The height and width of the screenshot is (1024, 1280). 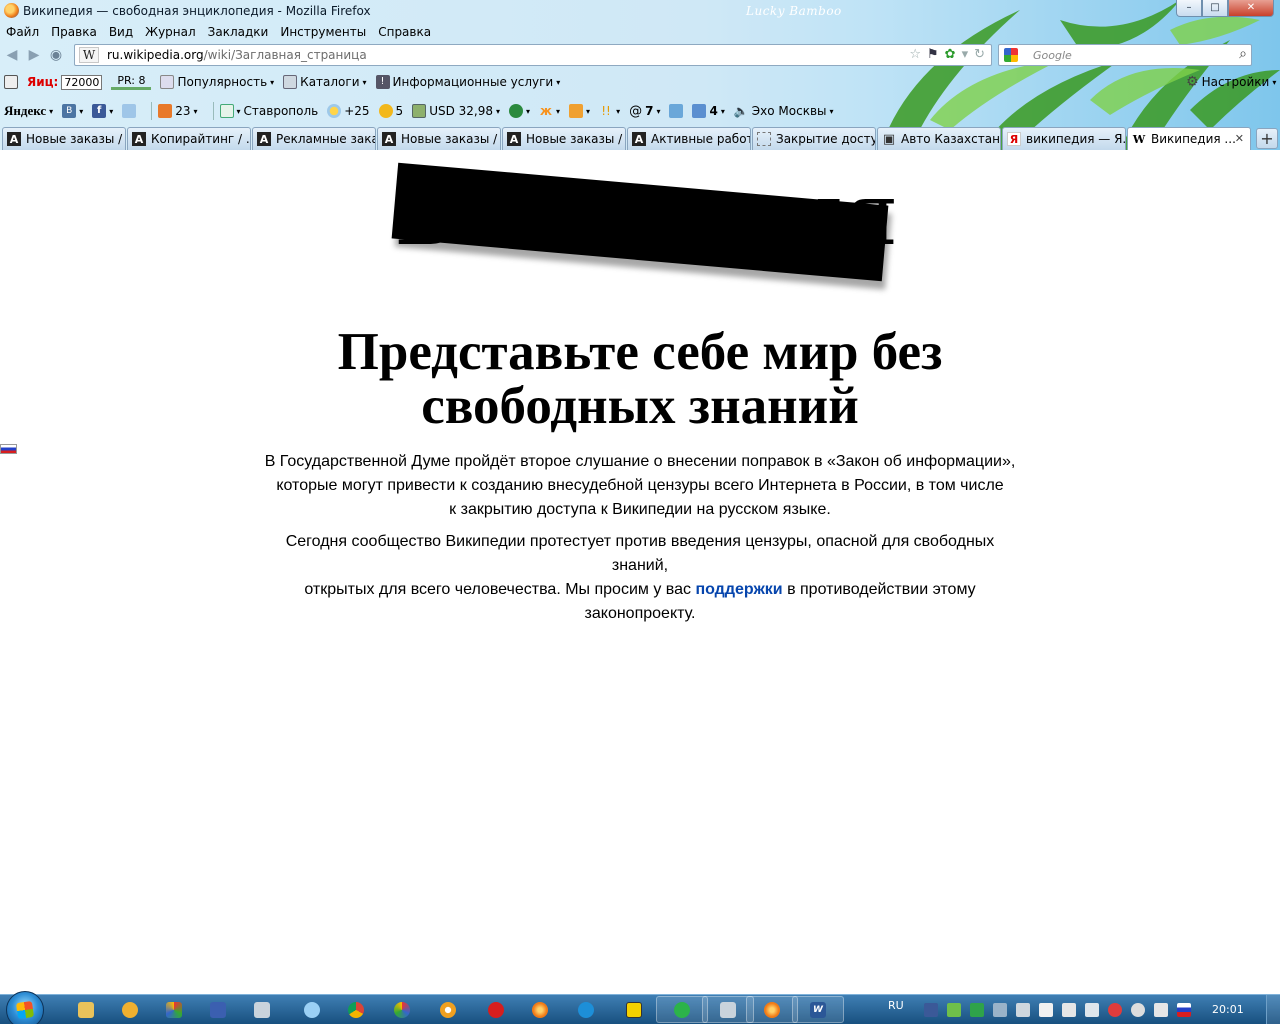 I want to click on info-services-menu: ! Информационные услуги ▾, so click(x=467, y=82).